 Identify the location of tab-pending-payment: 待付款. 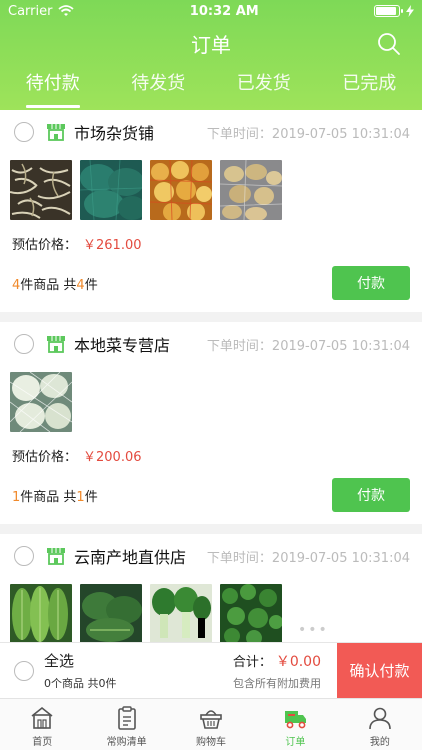
(53, 87).